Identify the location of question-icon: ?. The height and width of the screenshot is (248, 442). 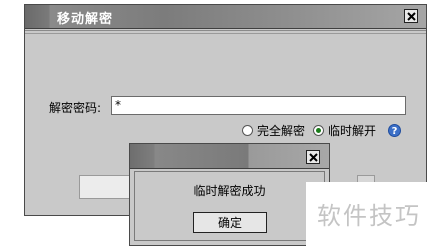
(395, 130).